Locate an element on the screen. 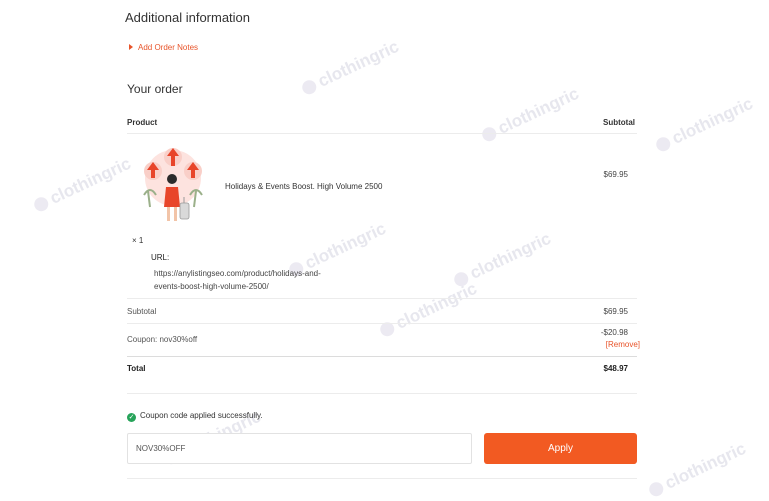  check-circle-icon: ✓ is located at coordinates (131, 417).